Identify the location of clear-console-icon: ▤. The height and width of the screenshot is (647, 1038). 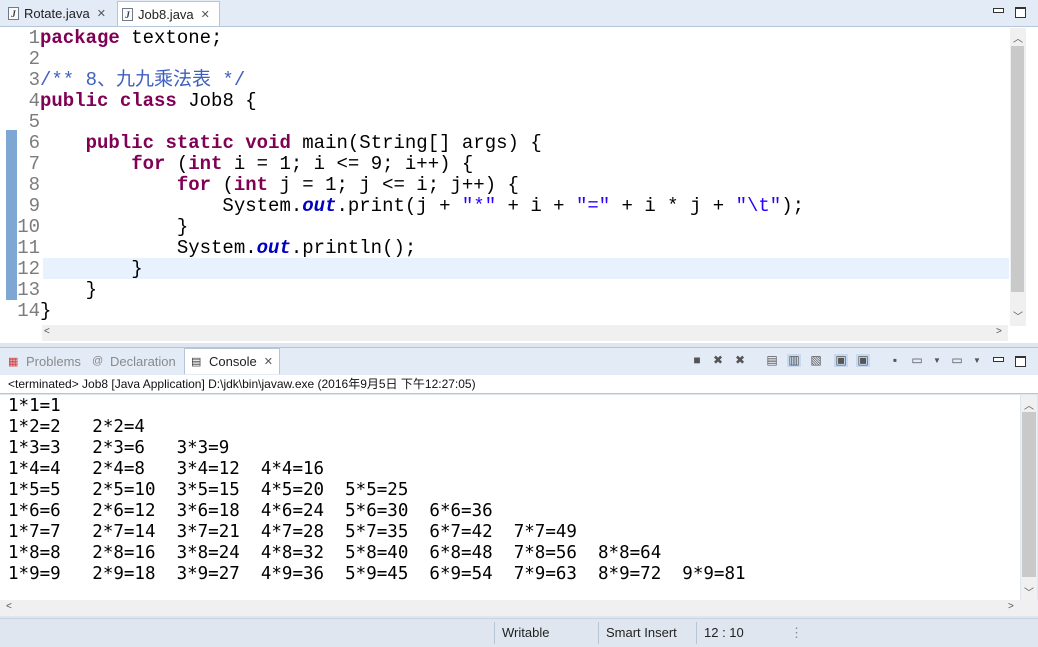
(772, 360).